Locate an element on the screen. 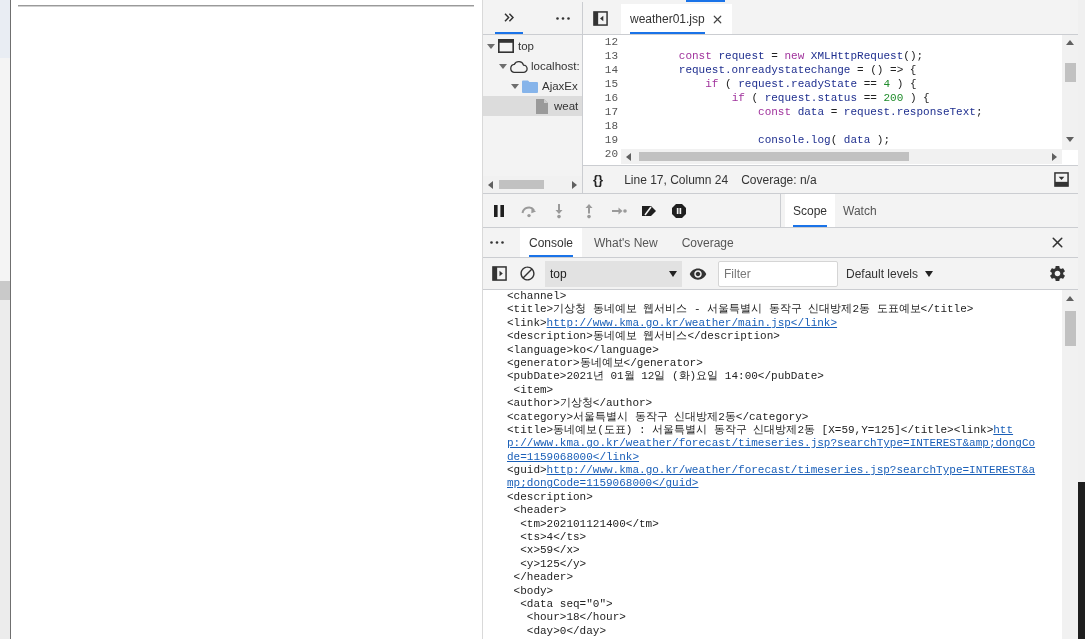 This screenshot has height=639, width=1085. file-icon is located at coordinates (542, 106).